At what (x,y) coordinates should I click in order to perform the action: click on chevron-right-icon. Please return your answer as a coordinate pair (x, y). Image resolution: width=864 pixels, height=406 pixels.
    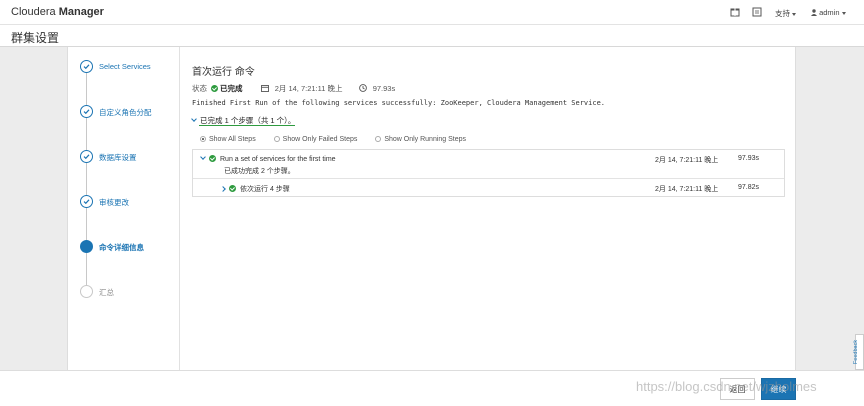
    Looking at the image, I should click on (223, 189).